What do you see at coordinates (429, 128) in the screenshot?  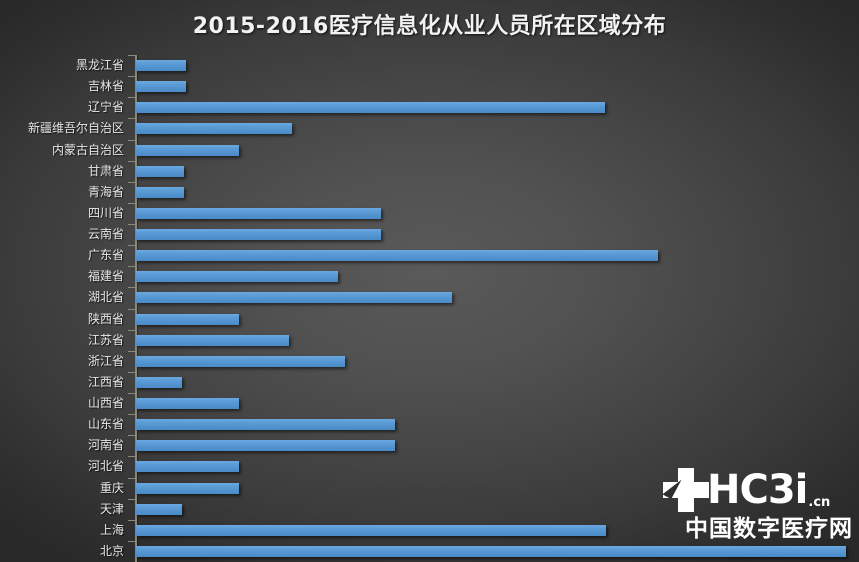 I see `bar-row: 新疆维吾尔自治区` at bounding box center [429, 128].